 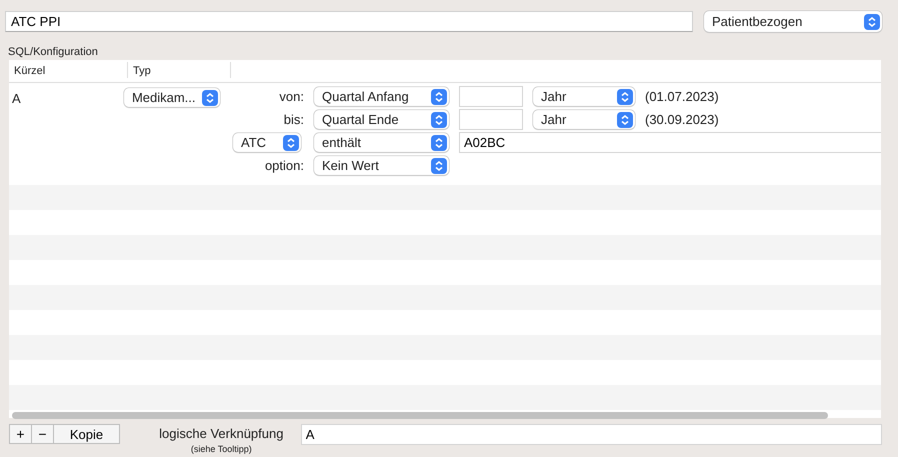 I want to click on condition-label: von:, so click(x=291, y=96).